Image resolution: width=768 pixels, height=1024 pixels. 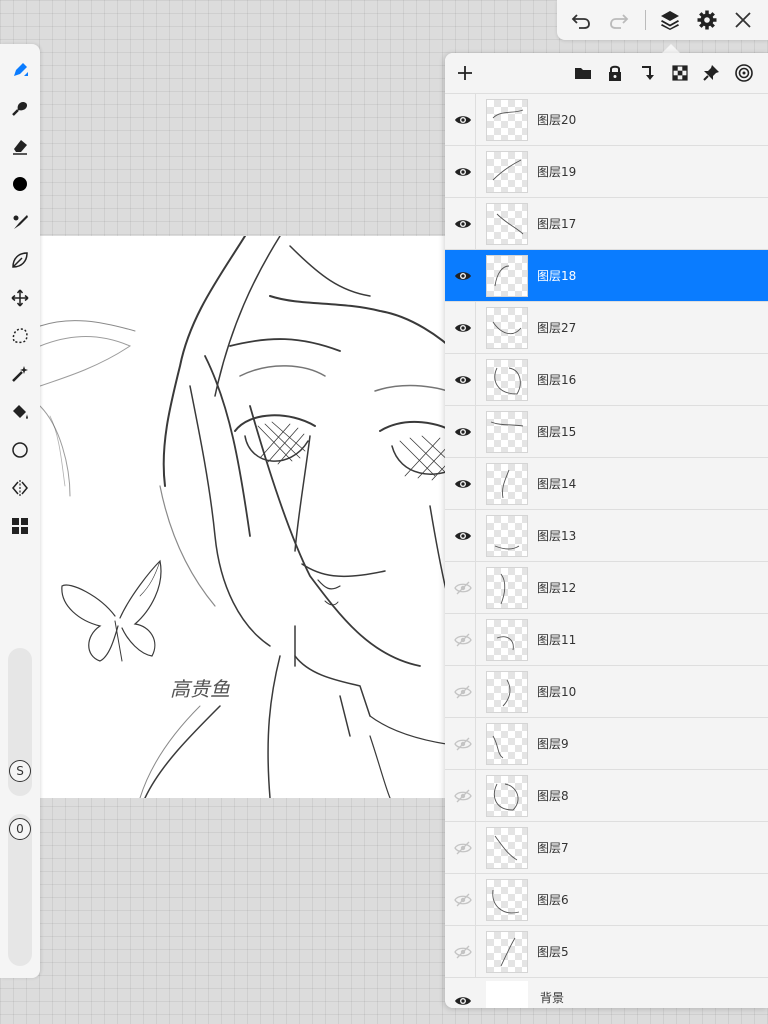 What do you see at coordinates (553, 952) in the screenshot?
I see `layer-name: 图层5` at bounding box center [553, 952].